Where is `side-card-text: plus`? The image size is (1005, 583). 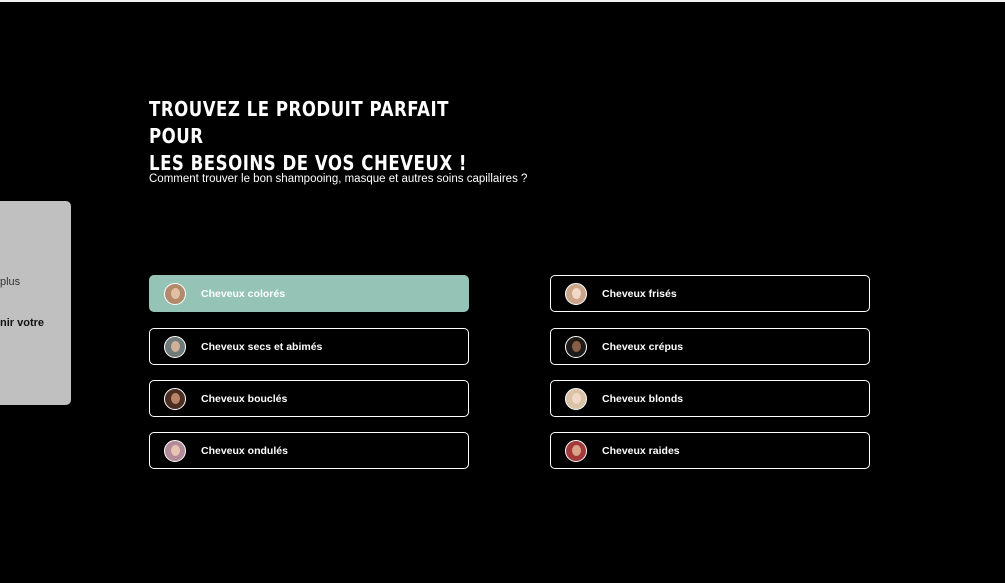
side-card-text: plus is located at coordinates (10, 282).